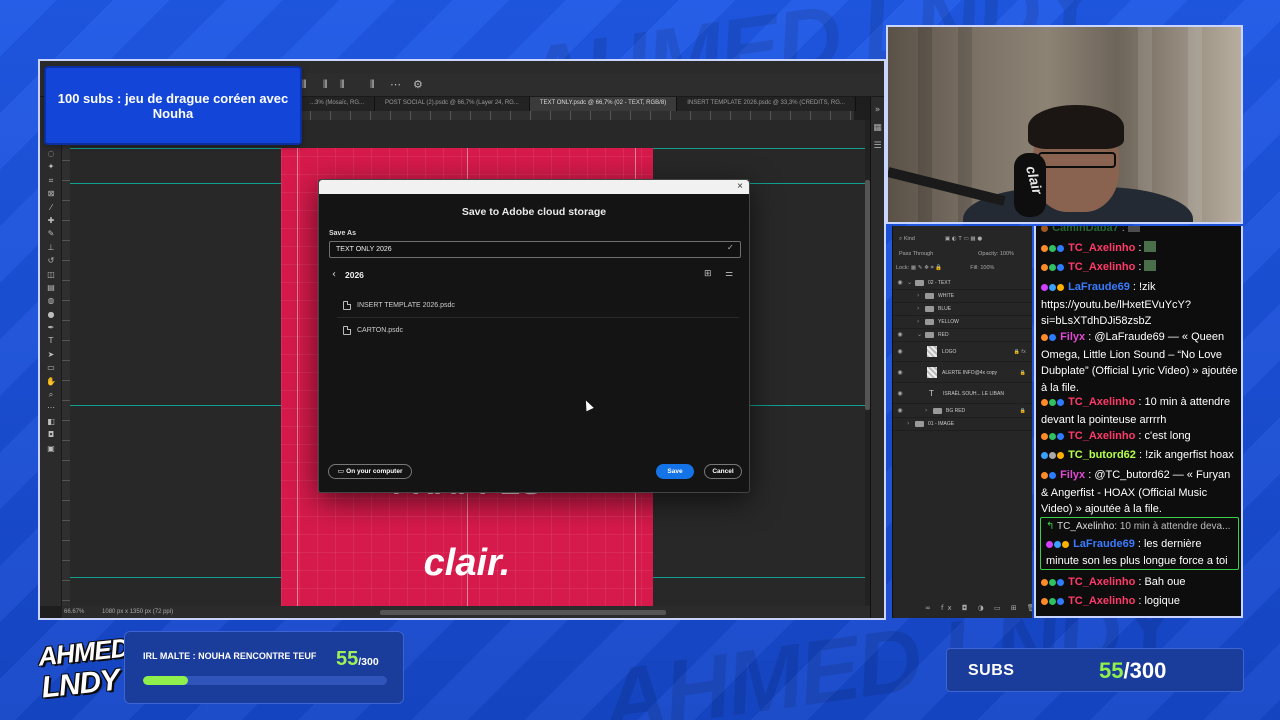 The width and height of the screenshot is (1280, 720). I want to click on chat-username: CaminDaba7, so click(1085, 230).